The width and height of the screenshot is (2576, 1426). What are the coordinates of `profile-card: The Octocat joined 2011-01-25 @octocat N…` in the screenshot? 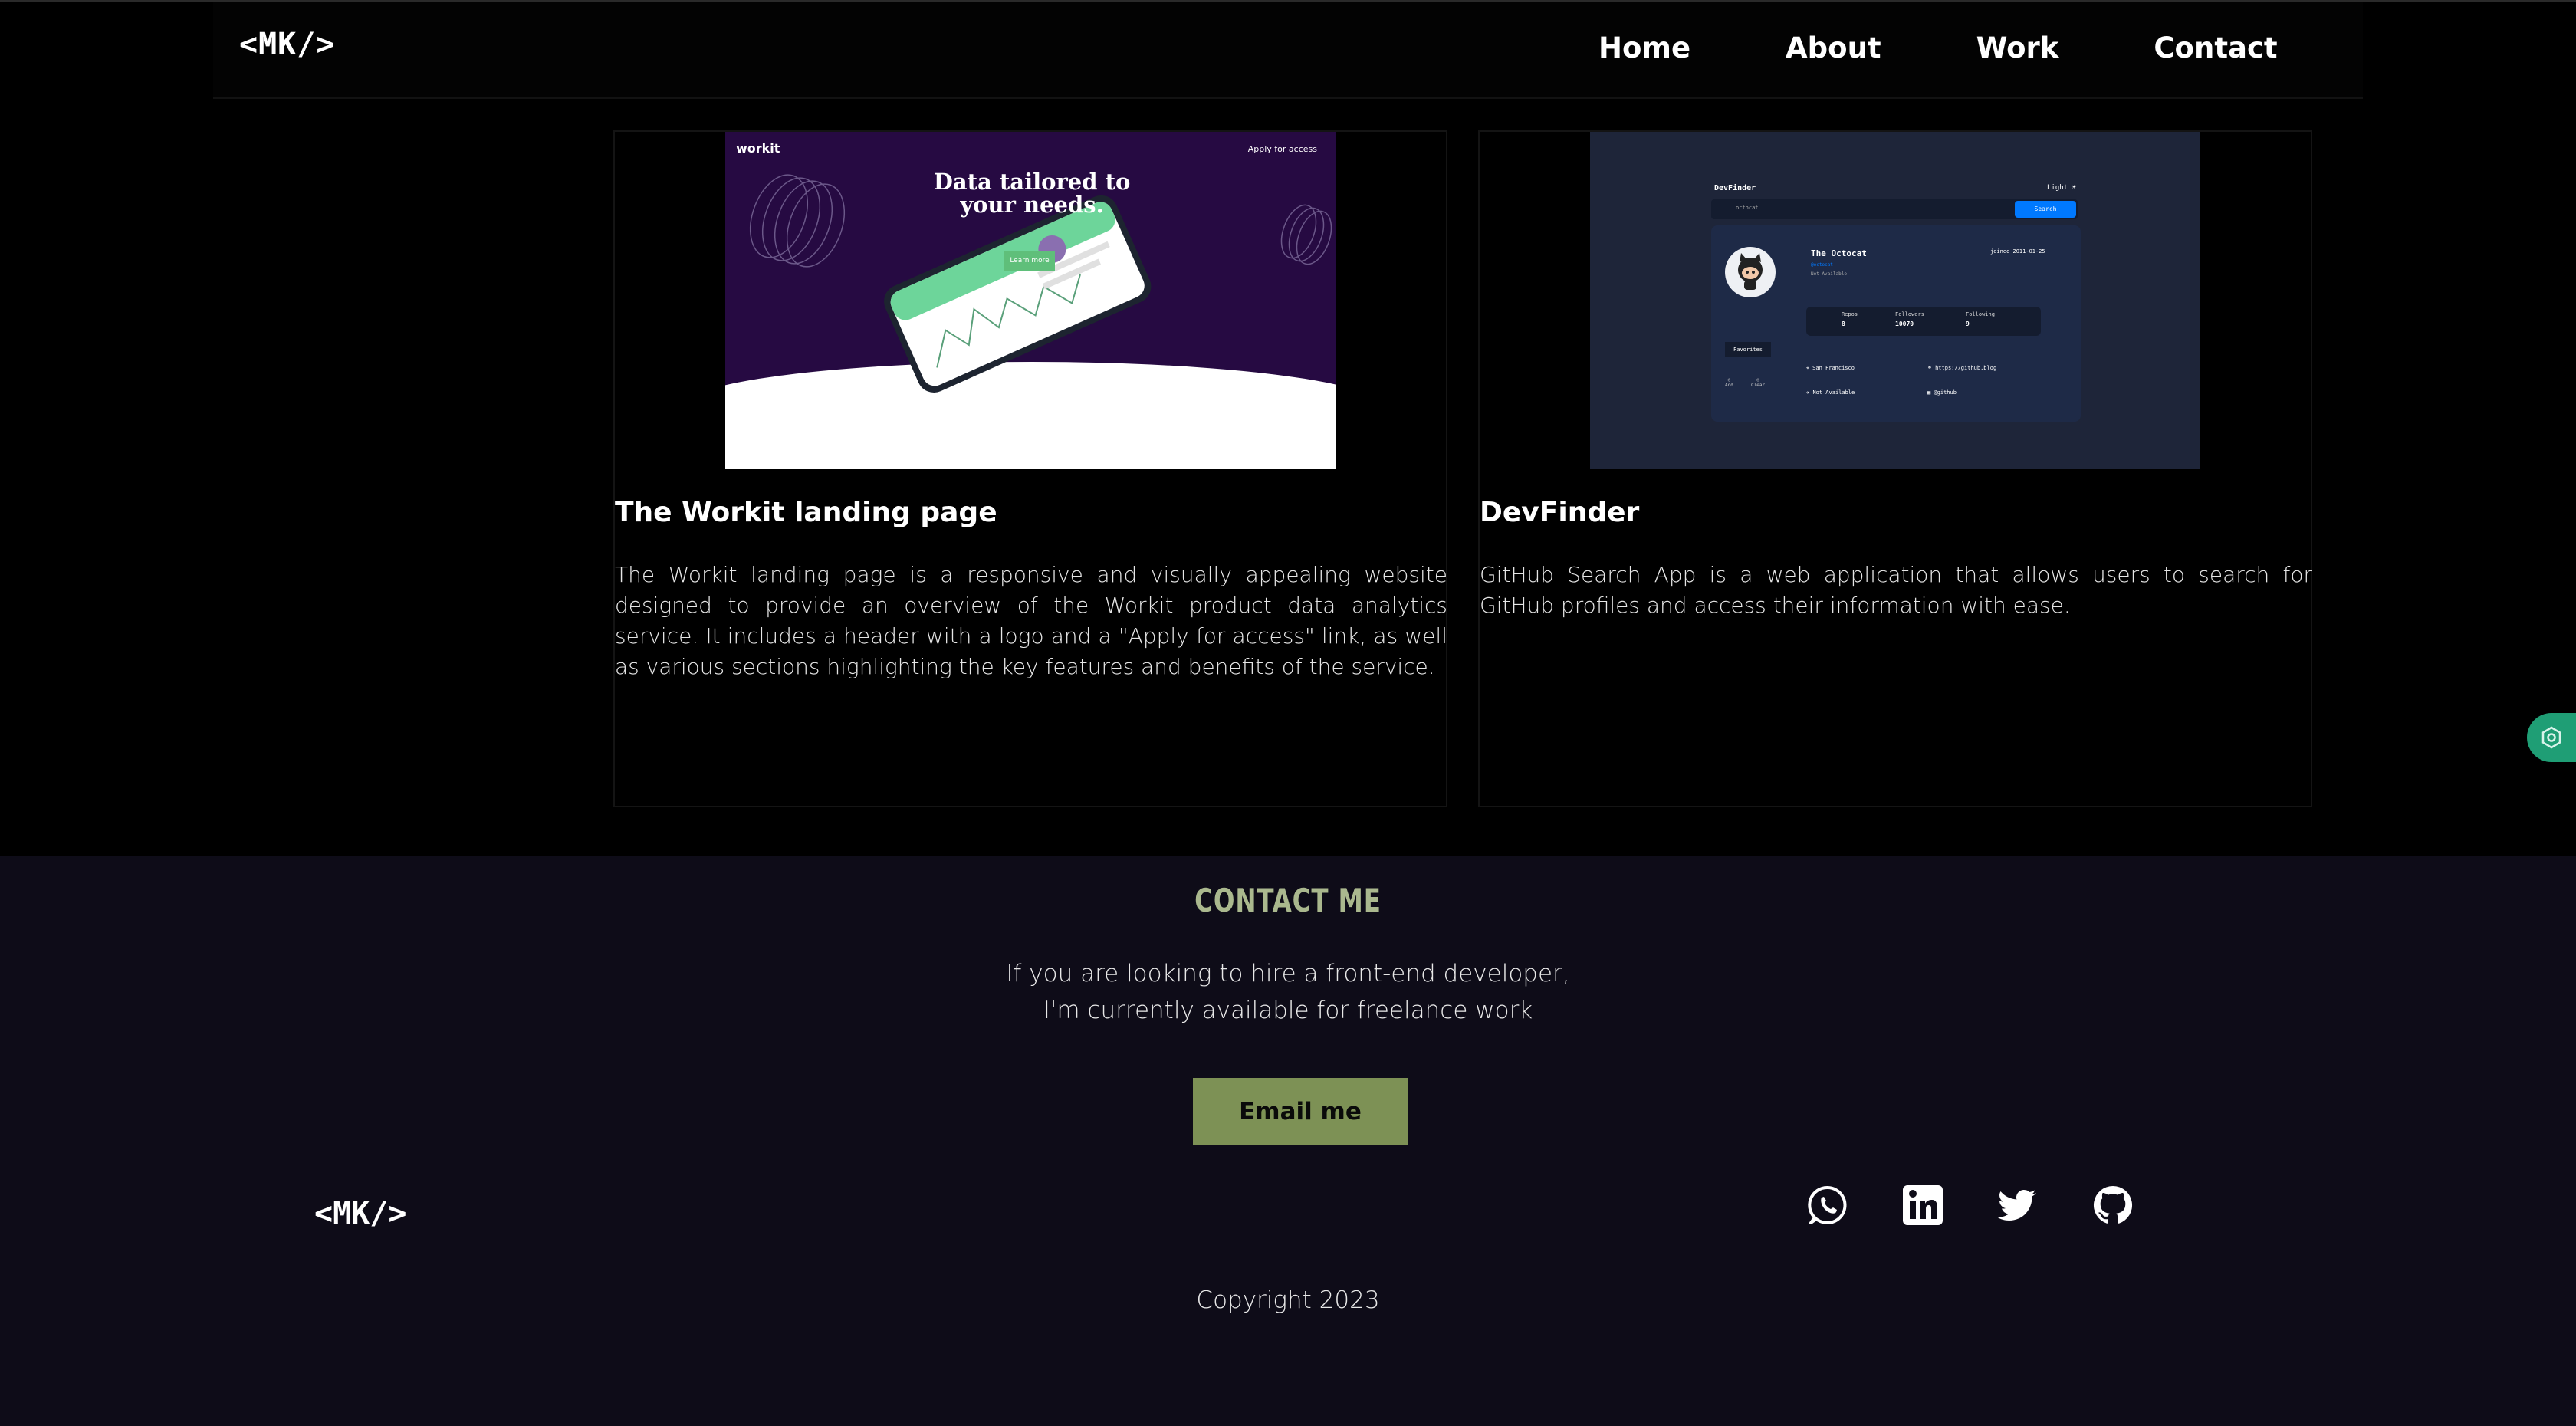 It's located at (1896, 323).